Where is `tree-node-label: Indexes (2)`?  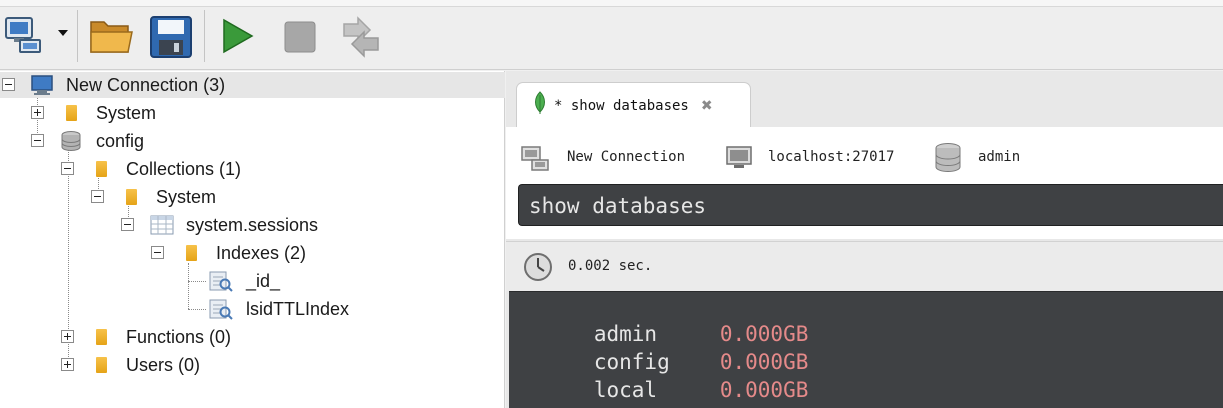
tree-node-label: Indexes (2) is located at coordinates (261, 253).